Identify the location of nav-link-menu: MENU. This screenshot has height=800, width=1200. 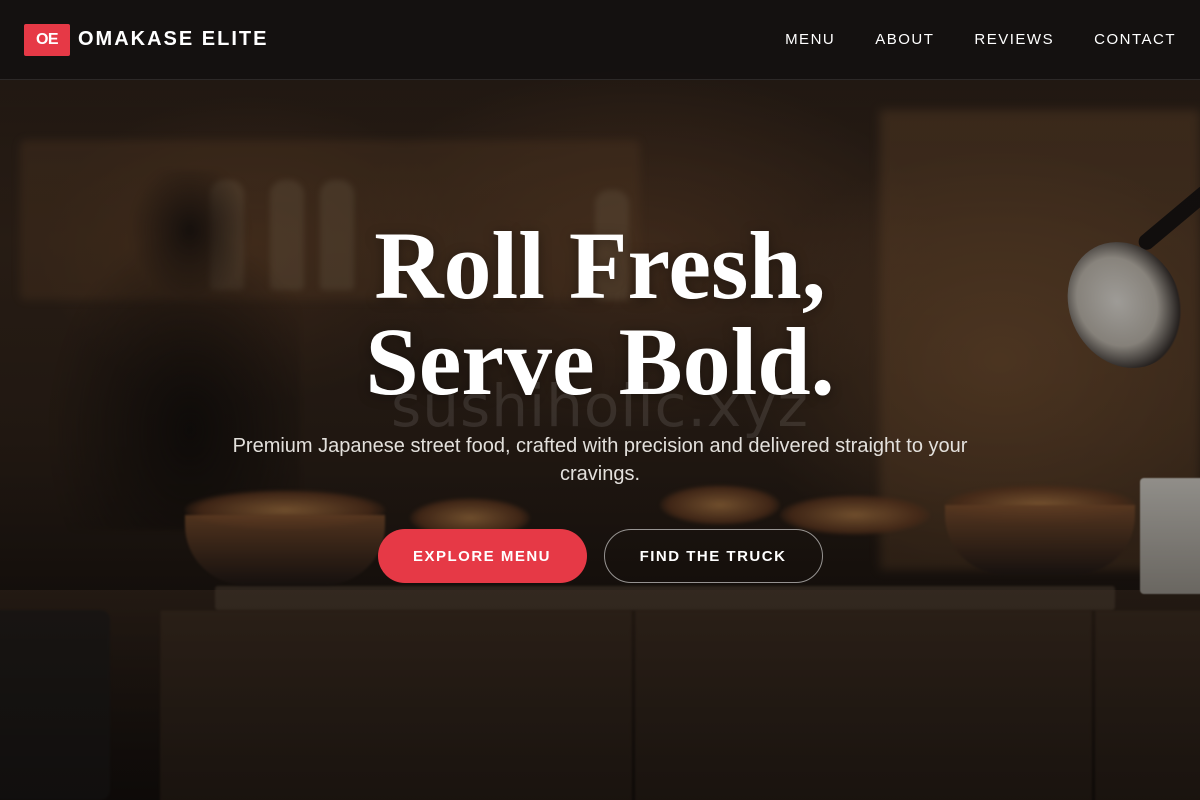
(810, 39).